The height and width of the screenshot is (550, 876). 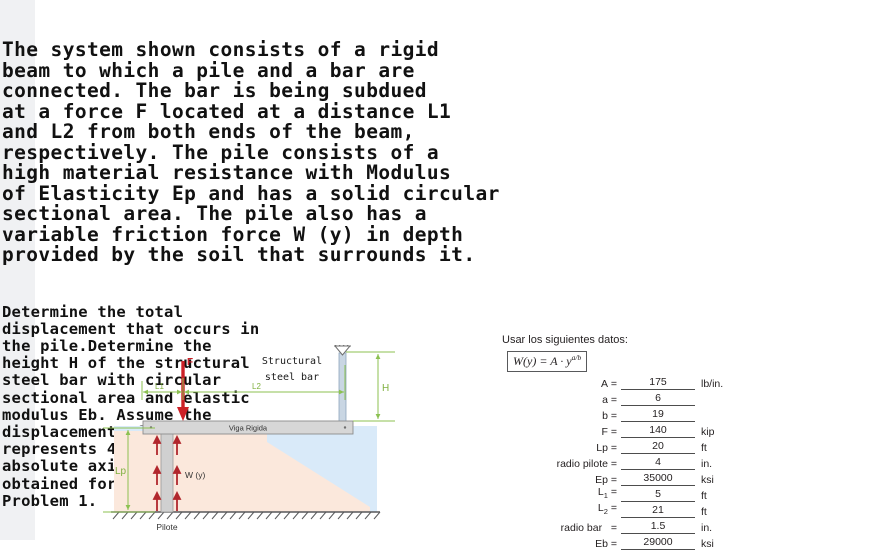 I want to click on given-data-label: radio bar =, so click(x=588, y=528).